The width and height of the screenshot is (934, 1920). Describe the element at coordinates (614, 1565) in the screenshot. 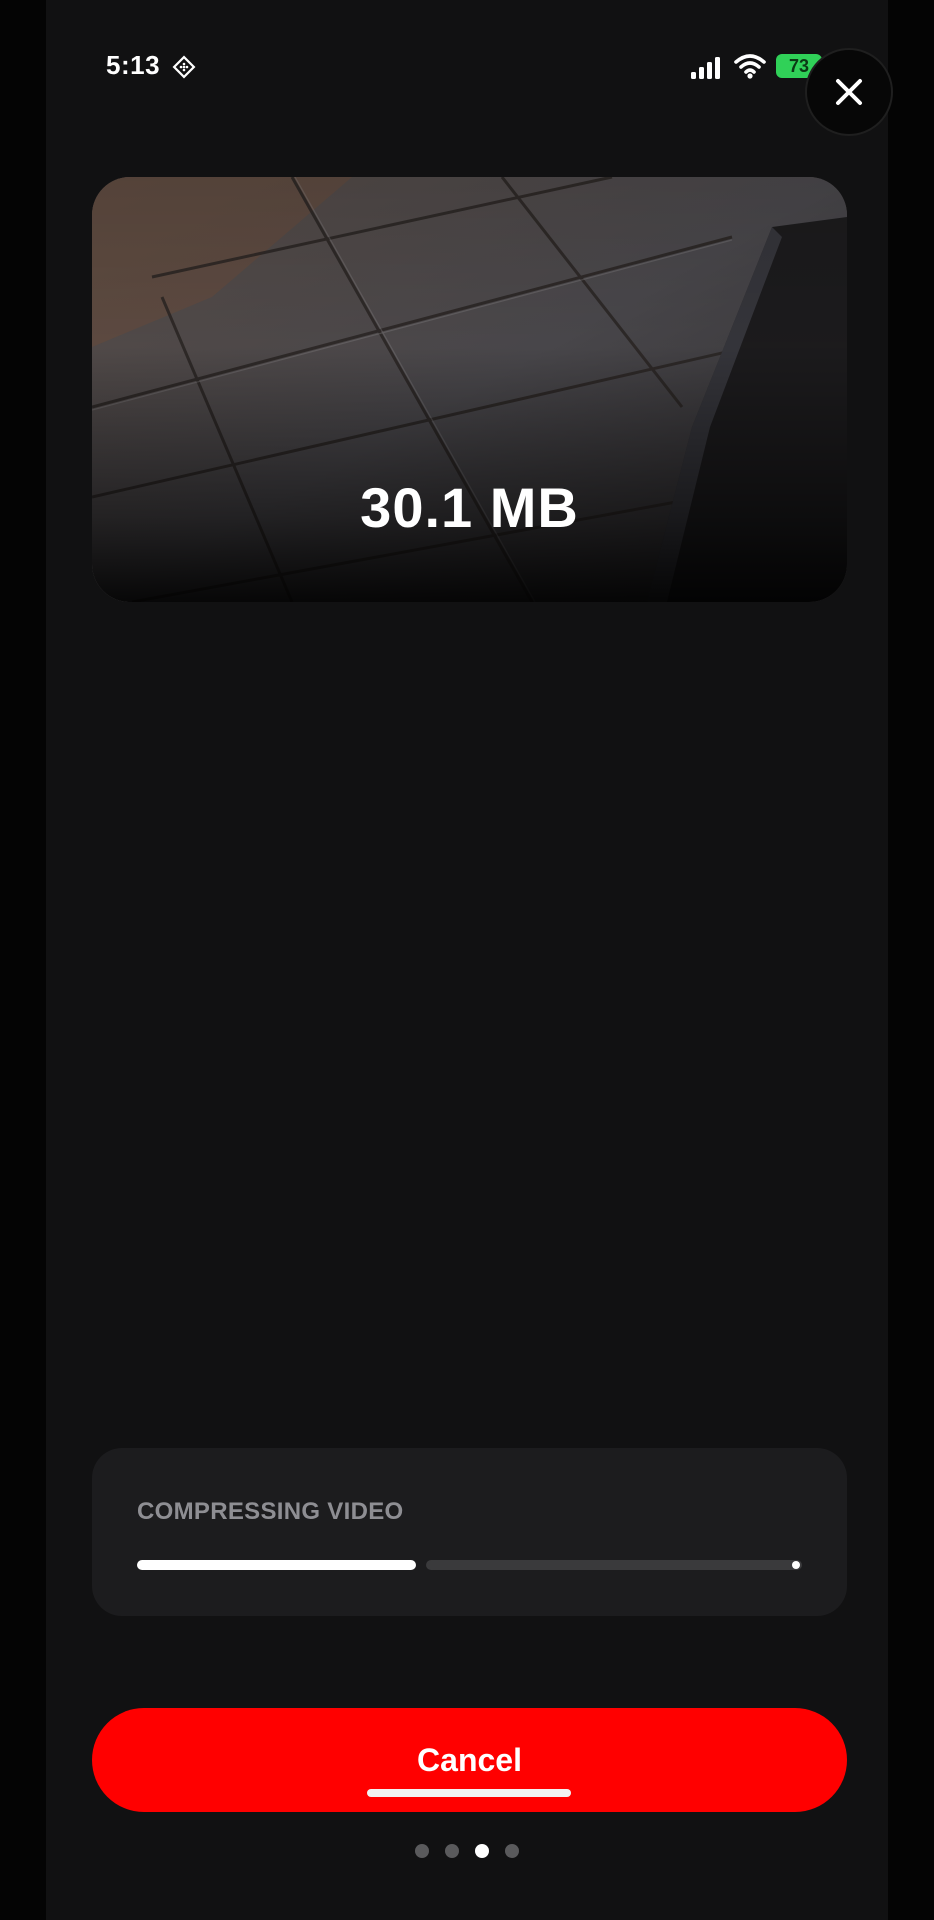

I see `progress-remaining` at that location.